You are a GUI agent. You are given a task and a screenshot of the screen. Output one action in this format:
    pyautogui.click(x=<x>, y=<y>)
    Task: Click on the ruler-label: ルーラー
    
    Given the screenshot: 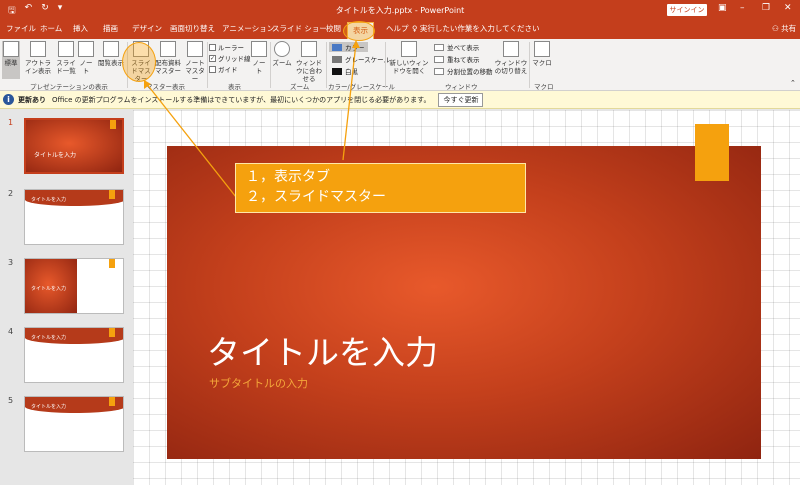 What is the action you would take?
    pyautogui.click(x=231, y=48)
    